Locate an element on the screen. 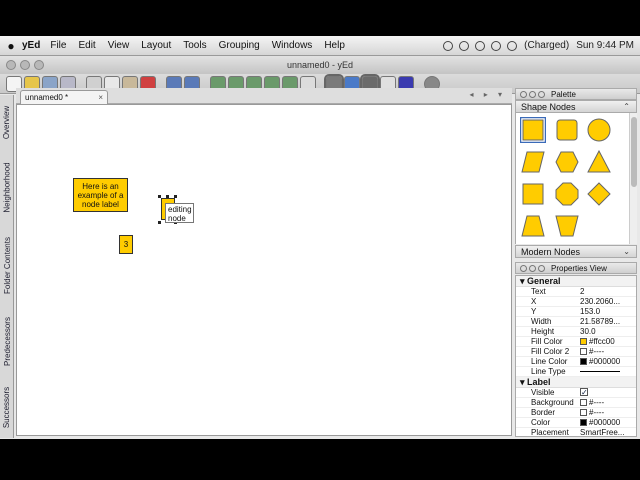  close-window-button is located at coordinates (11, 65).